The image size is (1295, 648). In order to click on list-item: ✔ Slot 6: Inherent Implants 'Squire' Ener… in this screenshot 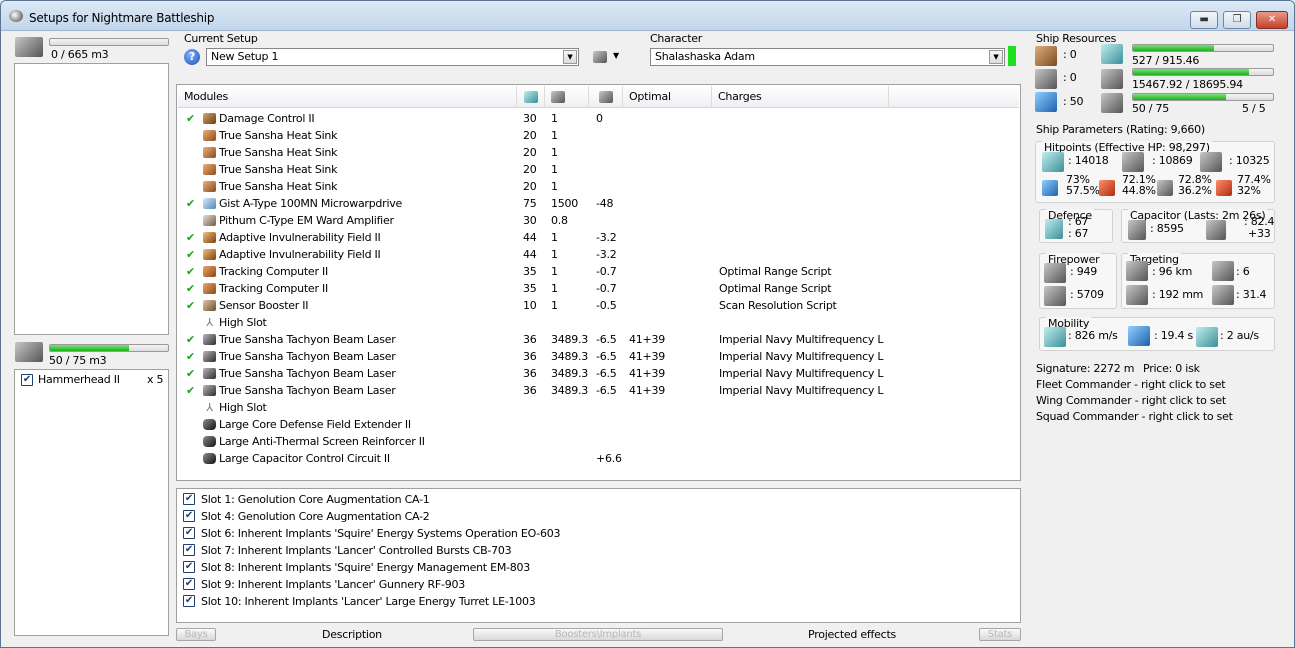, I will do `click(598, 533)`.